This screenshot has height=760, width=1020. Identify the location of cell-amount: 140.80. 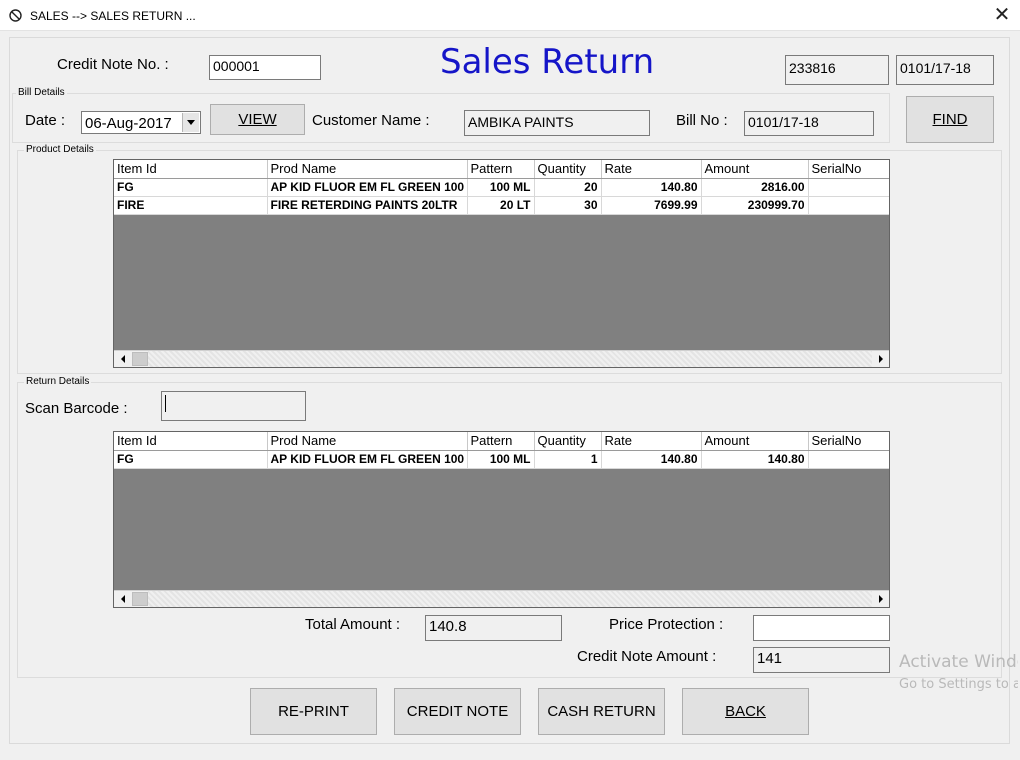
(755, 459).